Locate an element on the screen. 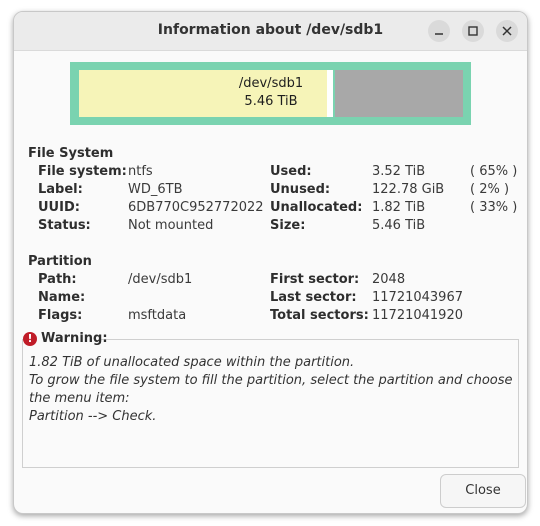  path-value: /dev/sdb1 is located at coordinates (160, 279).